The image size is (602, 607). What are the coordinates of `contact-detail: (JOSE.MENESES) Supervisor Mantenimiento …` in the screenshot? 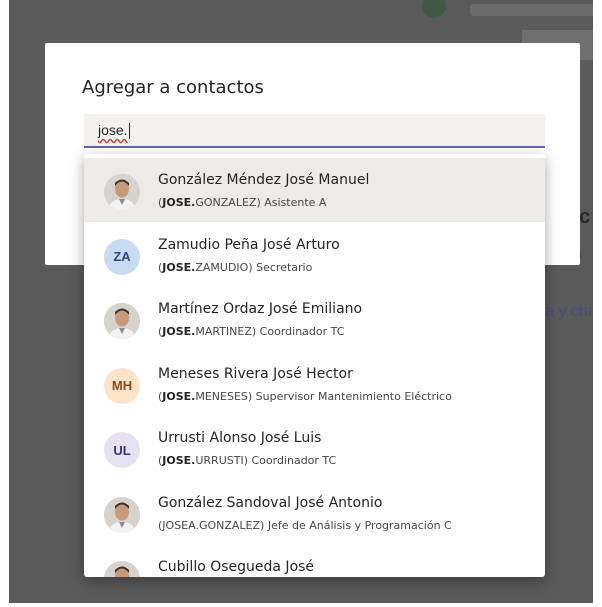 It's located at (305, 396).